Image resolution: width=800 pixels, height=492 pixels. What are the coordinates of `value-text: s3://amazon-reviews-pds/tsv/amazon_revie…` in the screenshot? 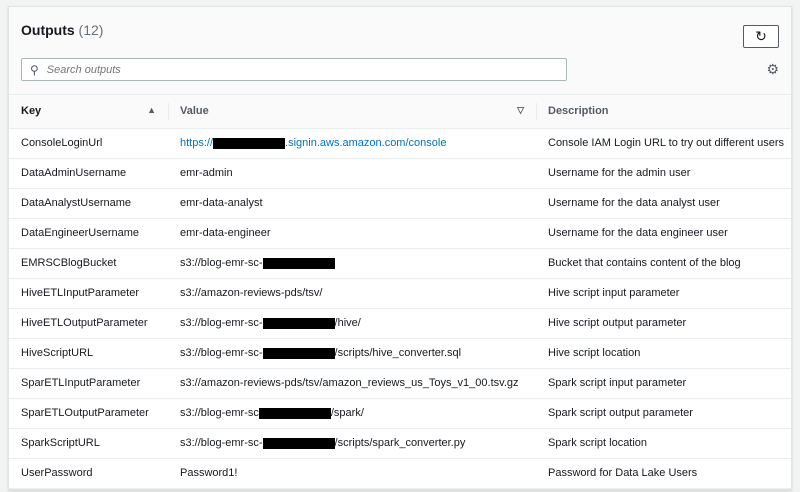 It's located at (349, 383).